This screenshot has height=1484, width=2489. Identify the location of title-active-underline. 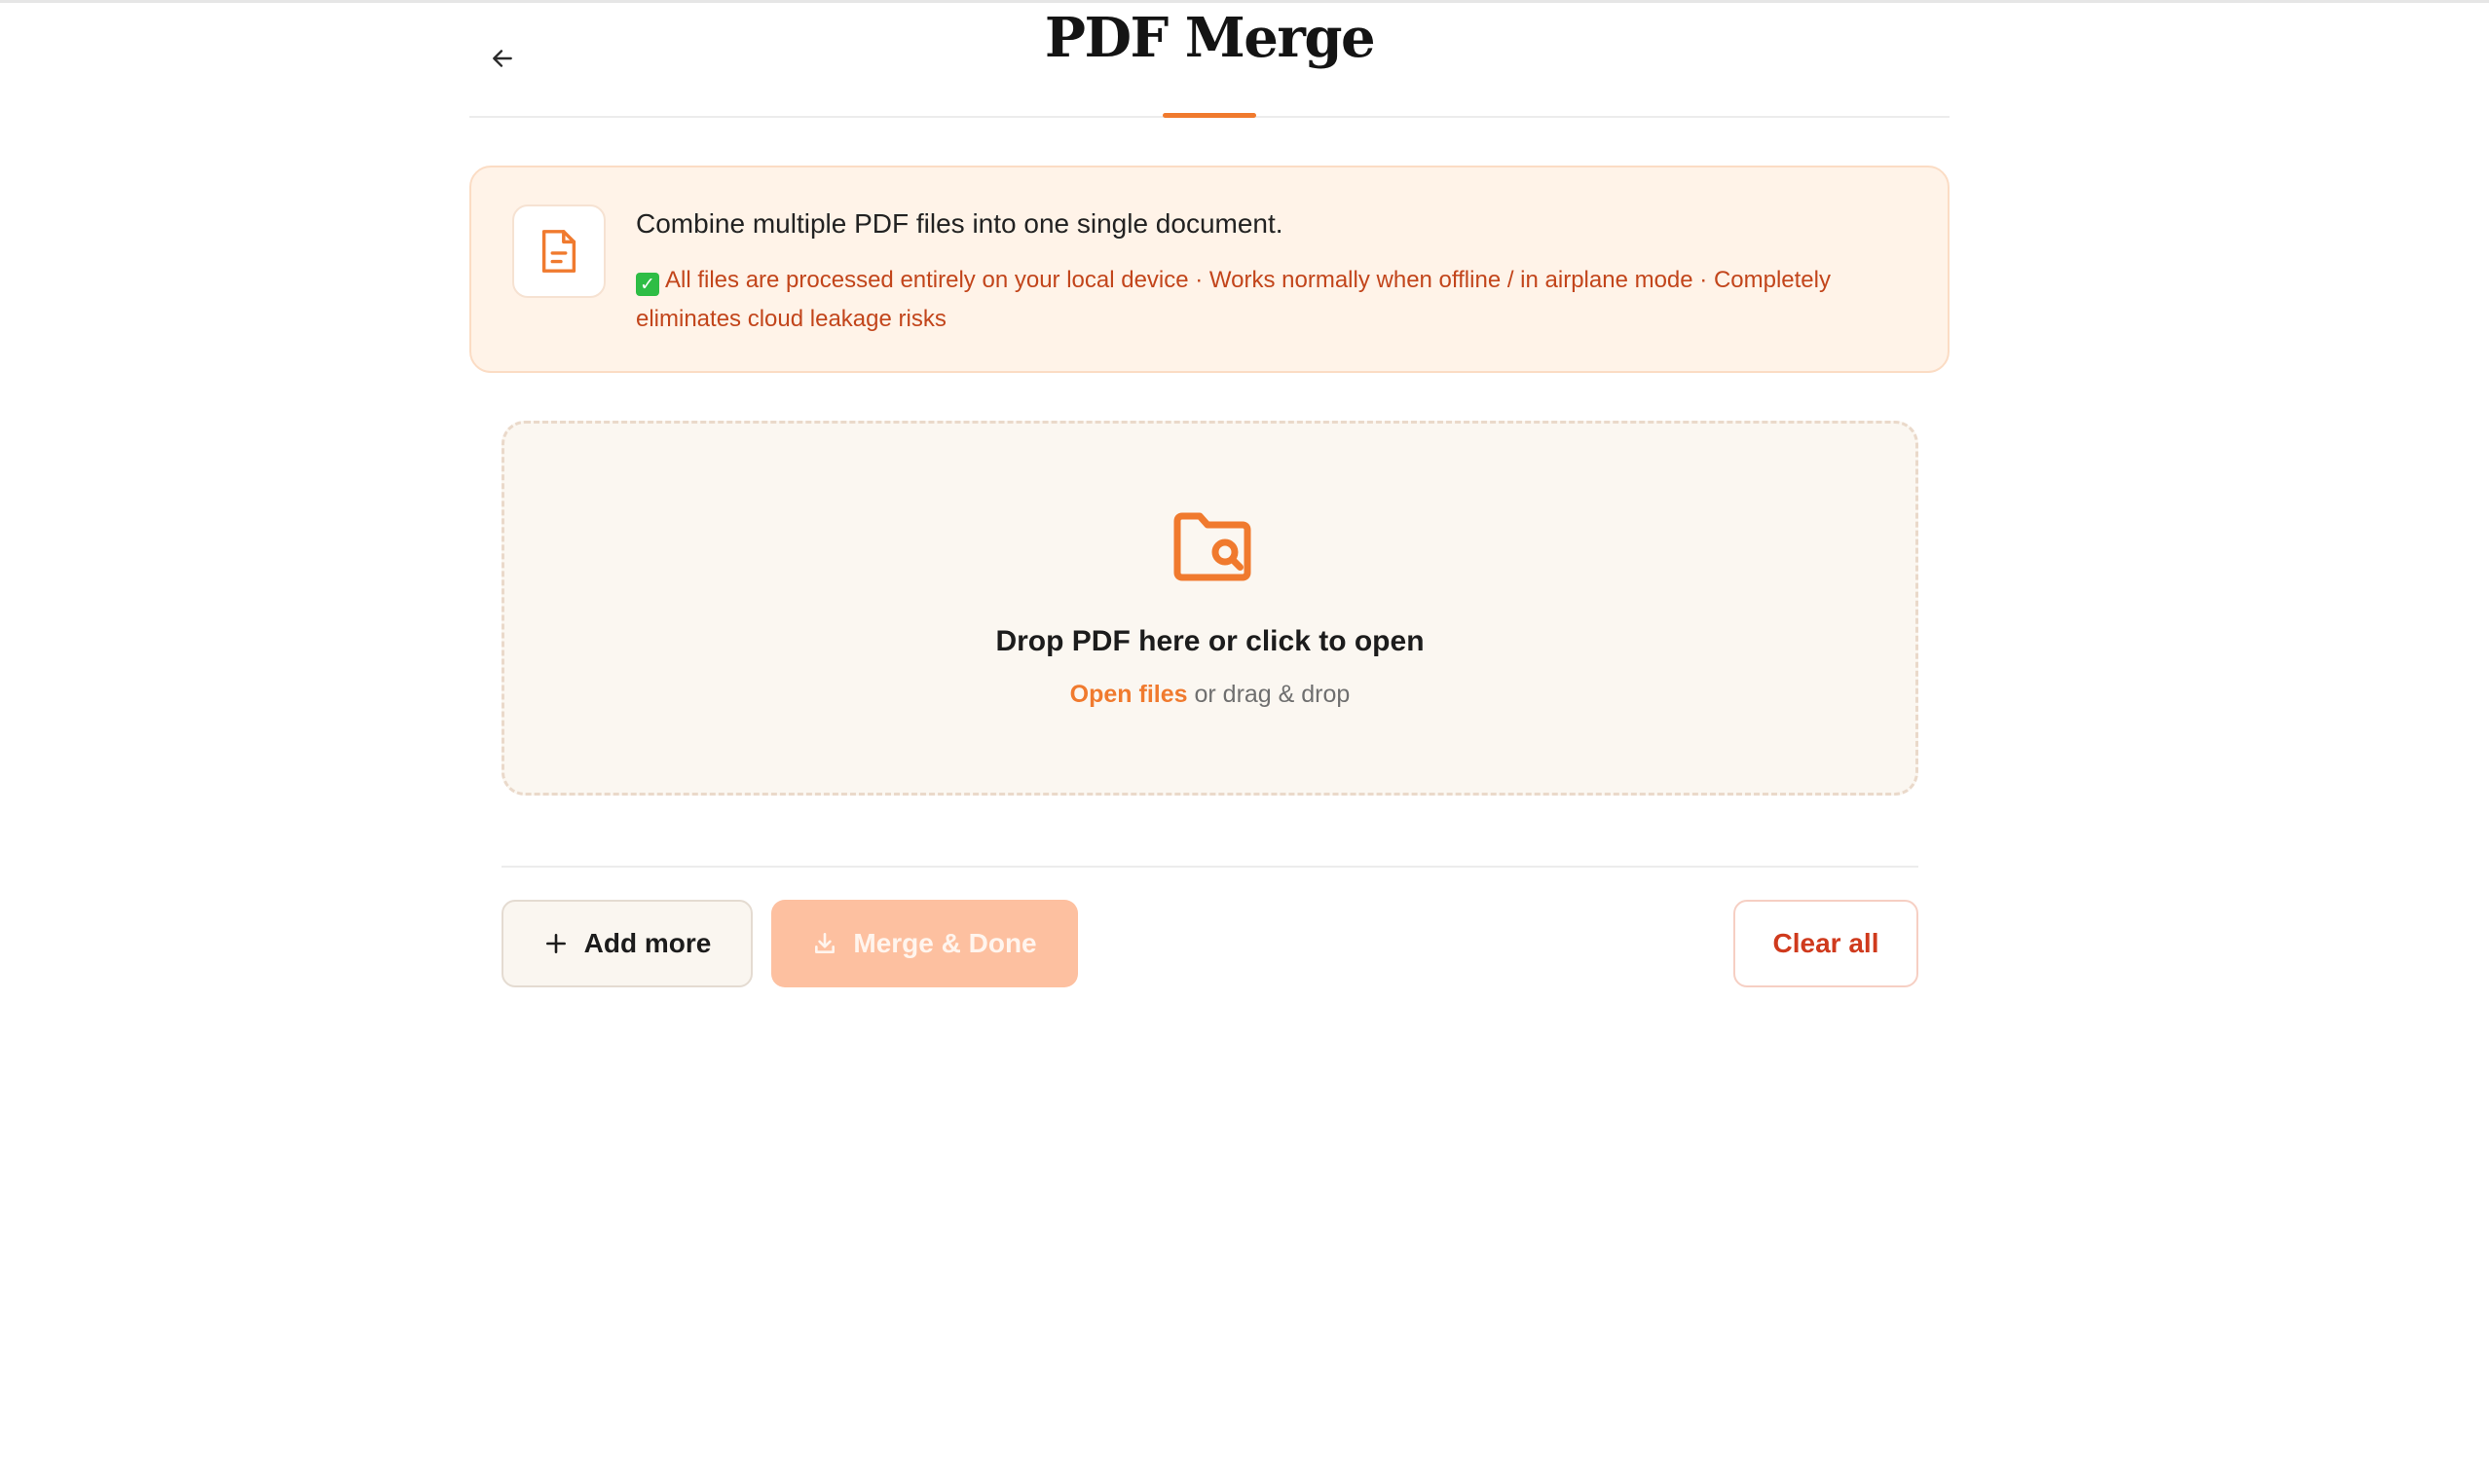
(1210, 115).